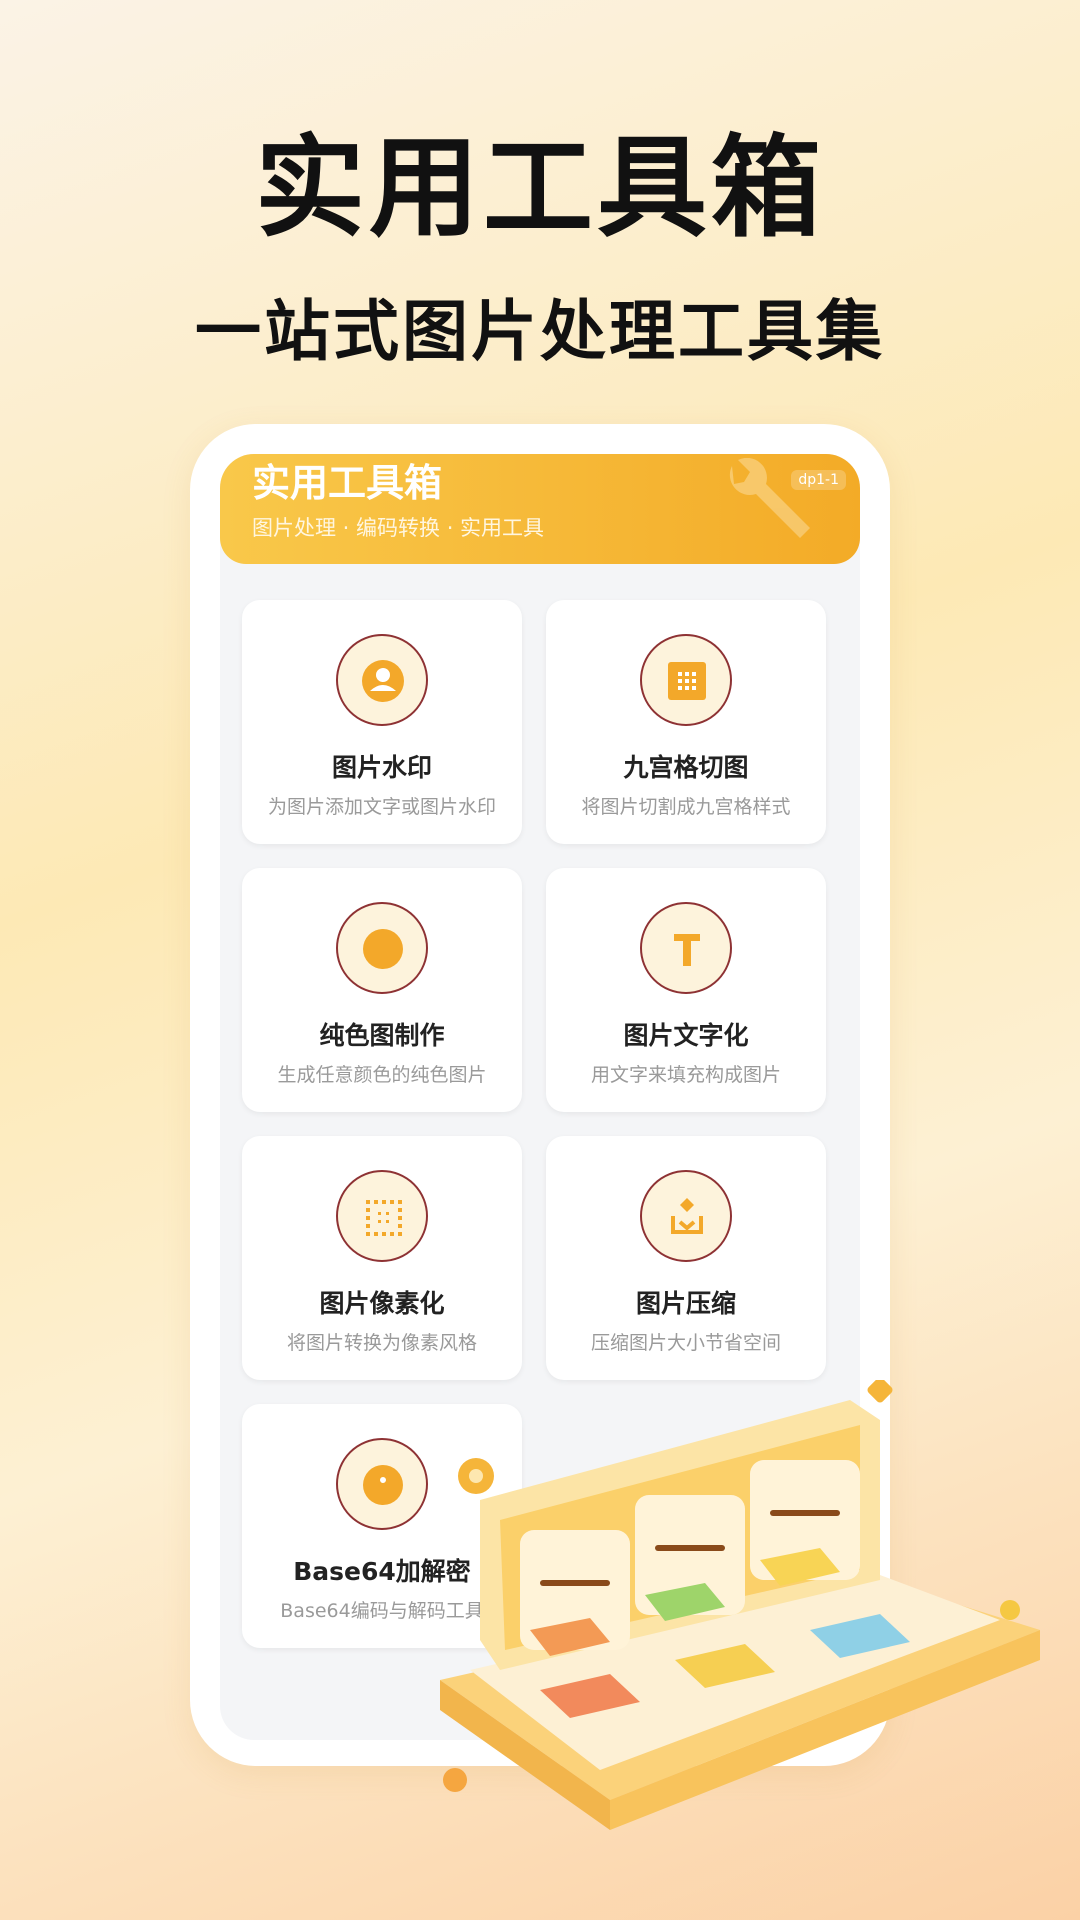 This screenshot has width=1080, height=1920. What do you see at coordinates (381, 807) in the screenshot?
I see `tool-desc: 为图片添加文字或图片水印` at bounding box center [381, 807].